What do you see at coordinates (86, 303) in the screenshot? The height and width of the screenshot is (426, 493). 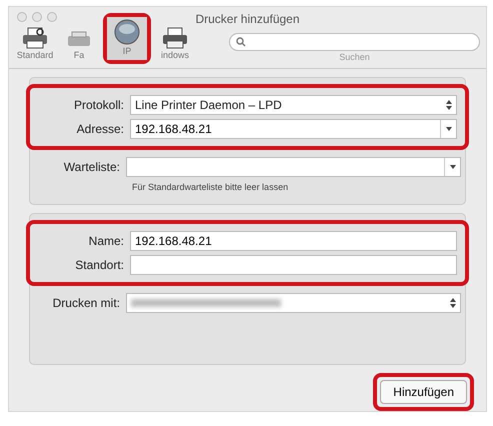 I see `field-label: Drucken mit:` at bounding box center [86, 303].